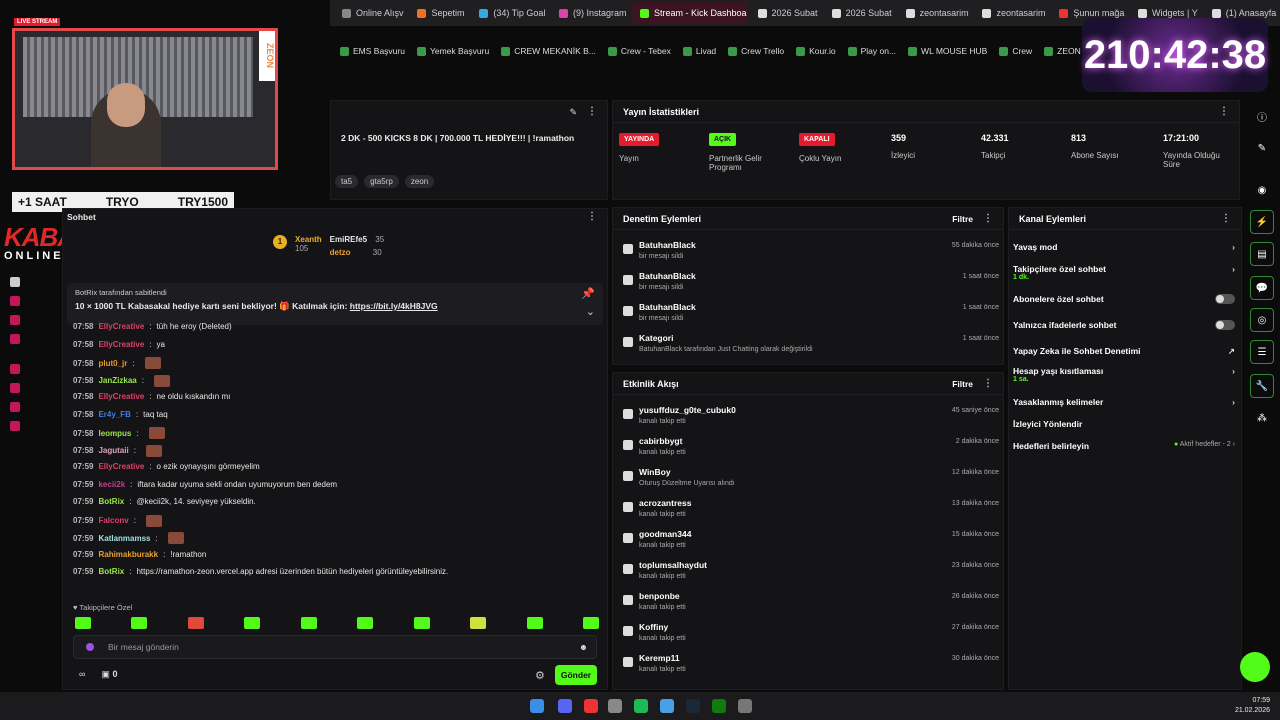  Describe the element at coordinates (1124, 325) in the screenshot. I see `emotes-chat-row: Yalnızca ifadelerle sohbet` at that location.